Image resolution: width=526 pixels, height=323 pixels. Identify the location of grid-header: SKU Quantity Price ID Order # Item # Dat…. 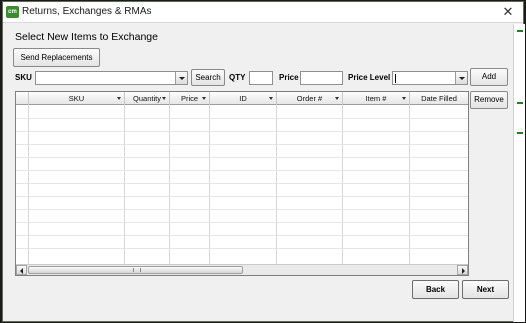
(242, 98).